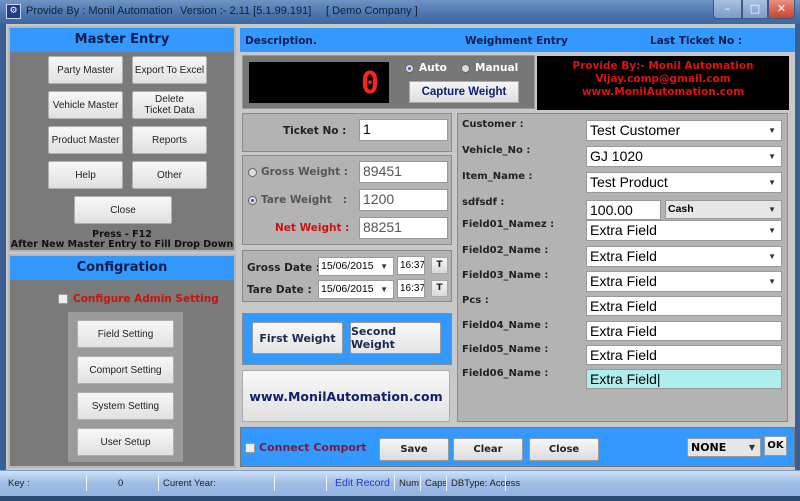 This screenshot has width=800, height=501. What do you see at coordinates (346, 396) in the screenshot?
I see `website-button: www.MonilAutomation.com` at bounding box center [346, 396].